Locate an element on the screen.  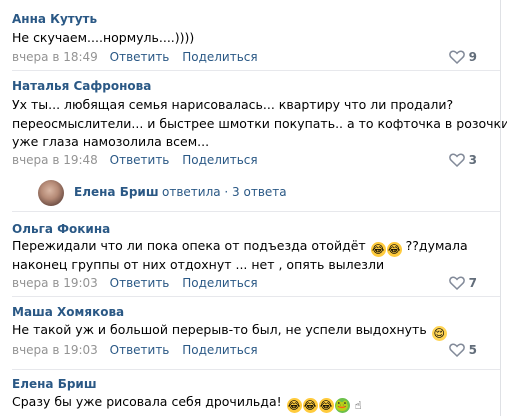
comment-text: Не скучаем....нормуль....)))) is located at coordinates (103, 37).